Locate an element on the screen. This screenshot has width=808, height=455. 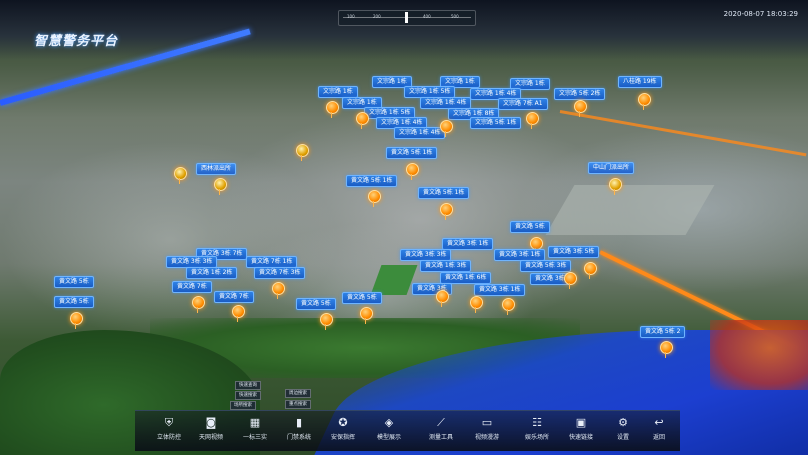
camera-icon: ◙ is located at coordinates (211, 422).